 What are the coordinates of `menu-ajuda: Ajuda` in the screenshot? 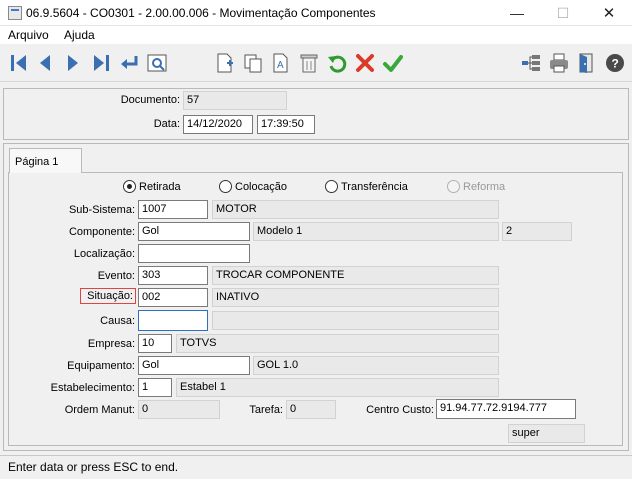 It's located at (79, 35).